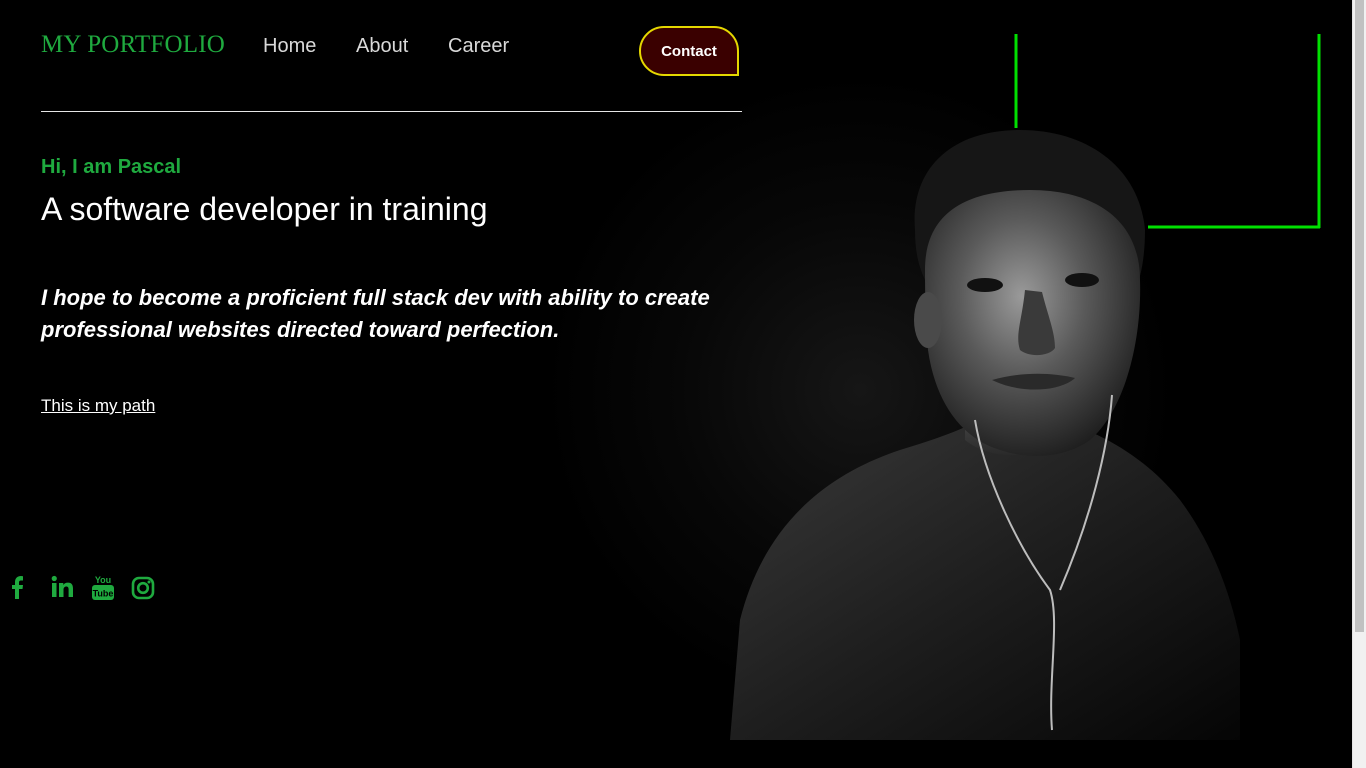 This screenshot has width=1366, height=768. Describe the element at coordinates (17, 587) in the screenshot. I see `facebook-icon` at that location.